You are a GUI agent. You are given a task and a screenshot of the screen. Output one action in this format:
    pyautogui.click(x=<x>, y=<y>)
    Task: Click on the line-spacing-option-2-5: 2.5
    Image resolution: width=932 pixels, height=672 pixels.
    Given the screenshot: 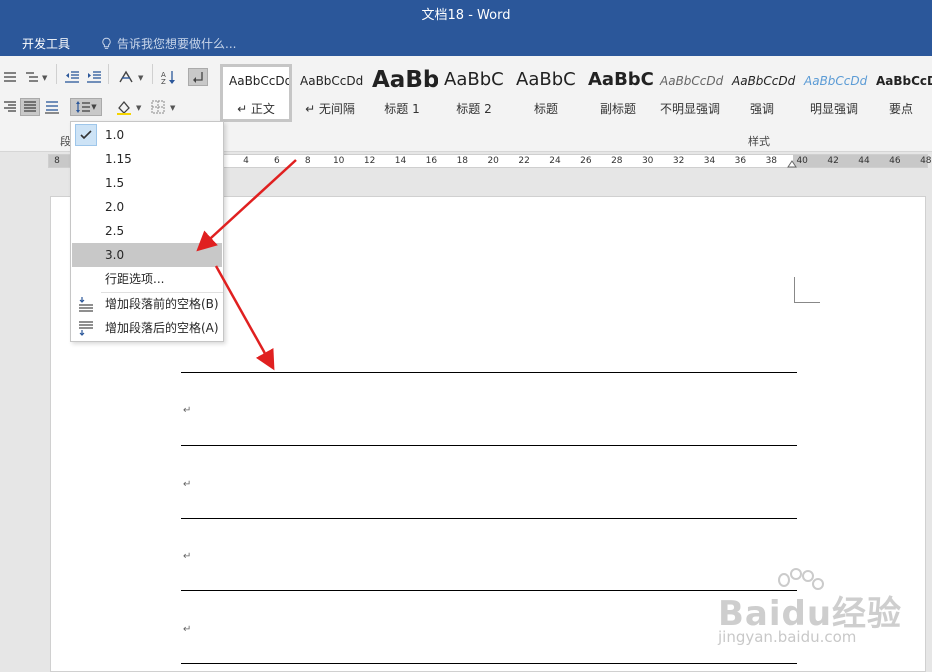 What is the action you would take?
    pyautogui.click(x=147, y=231)
    